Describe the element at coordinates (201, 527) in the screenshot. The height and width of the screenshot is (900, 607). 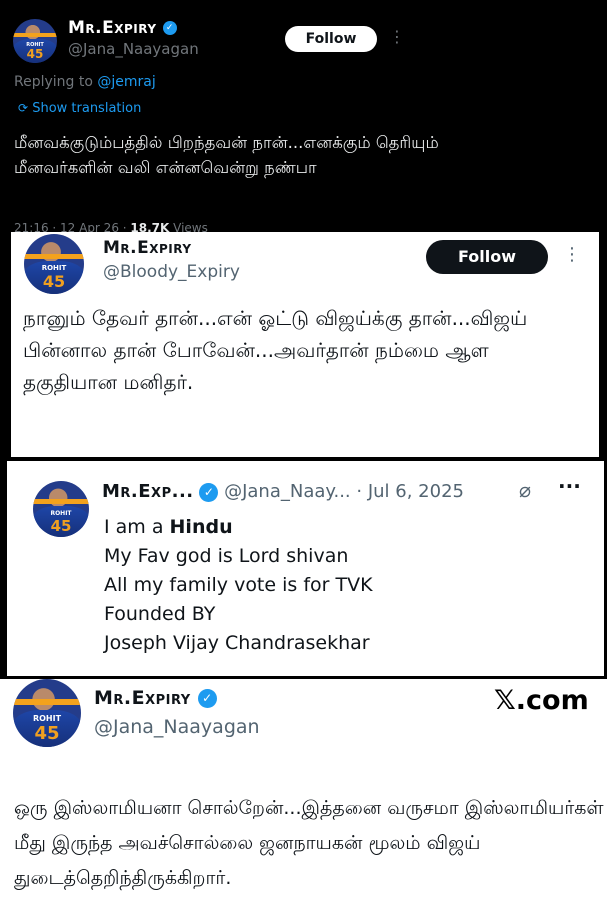
I see `tweet-line-bold: Hindu` at that location.